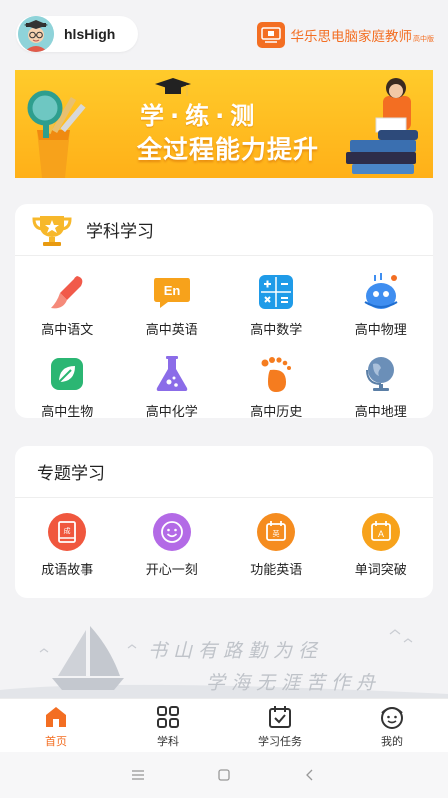 This screenshot has width=448, height=798. What do you see at coordinates (36, 34) in the screenshot?
I see `avatar` at bounding box center [36, 34].